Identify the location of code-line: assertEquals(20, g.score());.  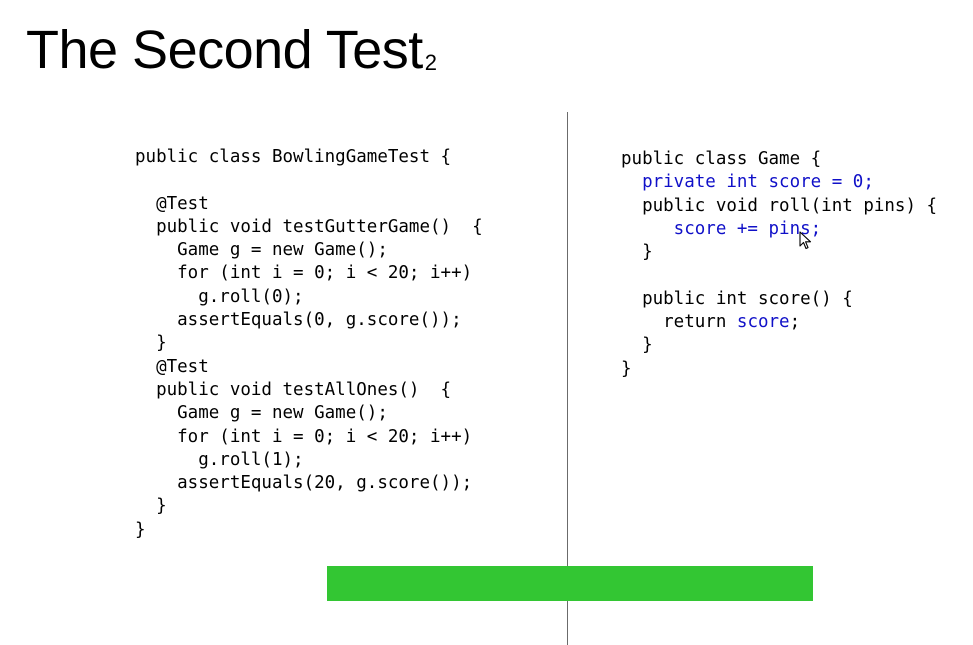
(304, 483).